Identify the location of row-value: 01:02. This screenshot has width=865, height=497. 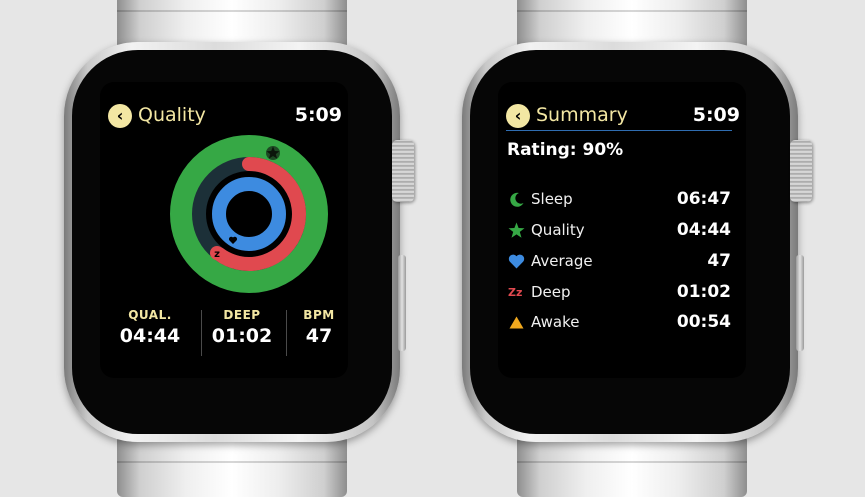
(703, 292).